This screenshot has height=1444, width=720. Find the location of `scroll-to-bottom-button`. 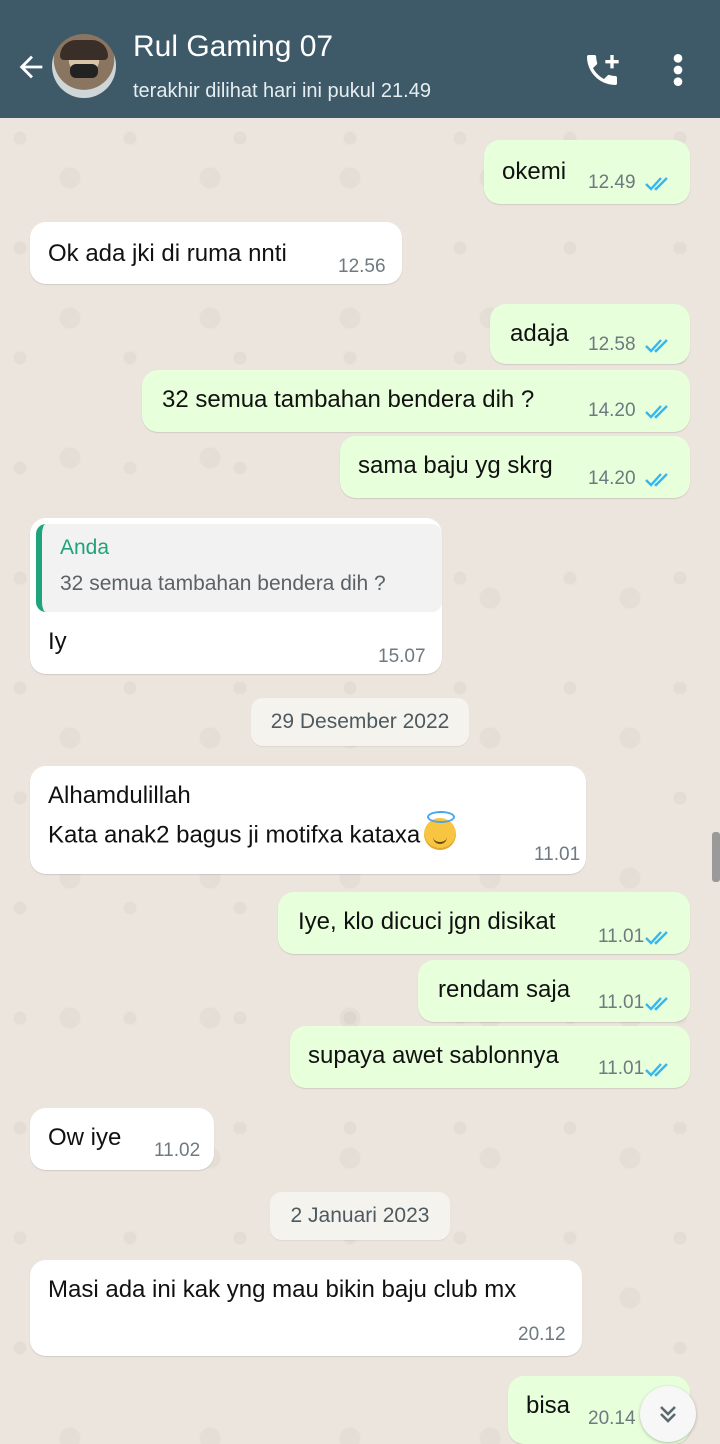

scroll-to-bottom-button is located at coordinates (668, 1414).